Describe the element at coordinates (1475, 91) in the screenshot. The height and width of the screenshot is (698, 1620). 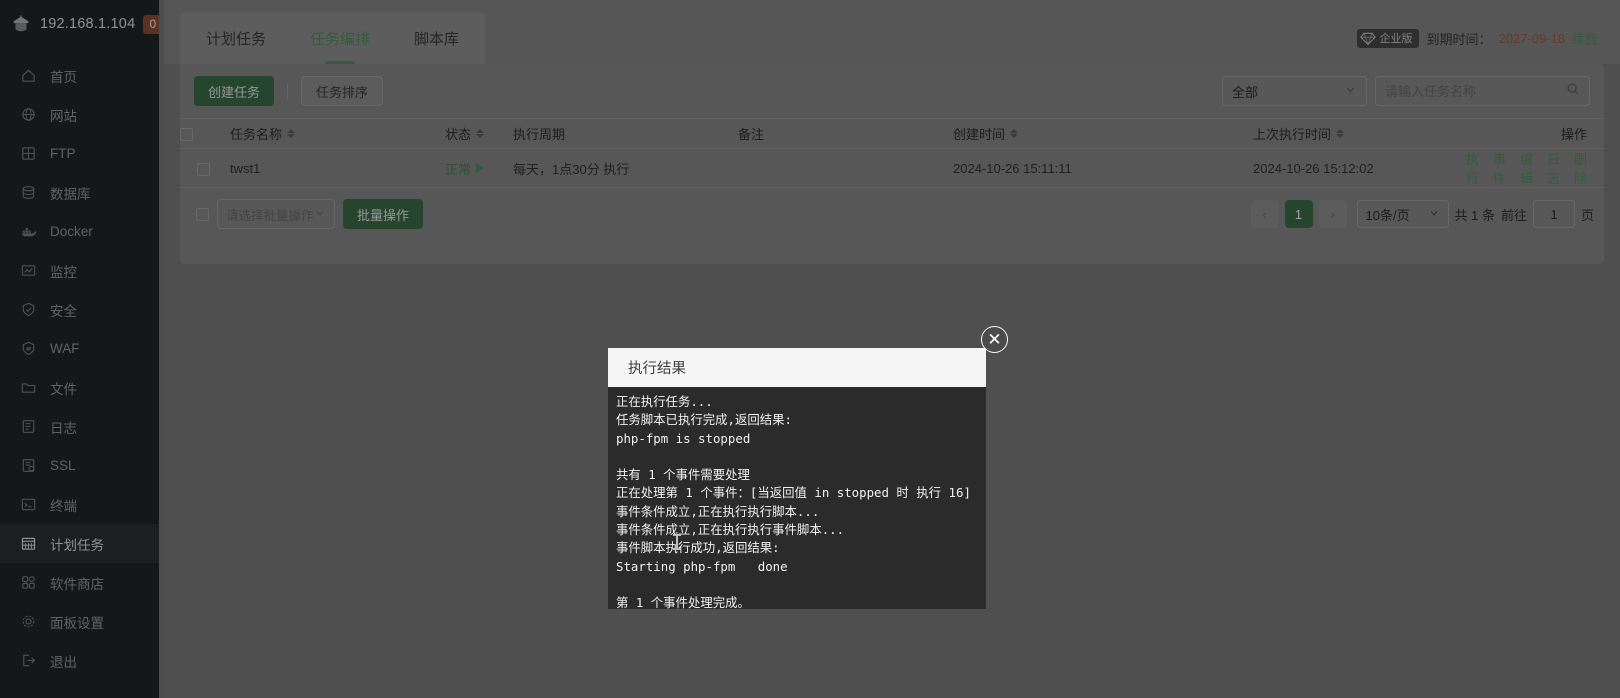
I see `search-input` at that location.